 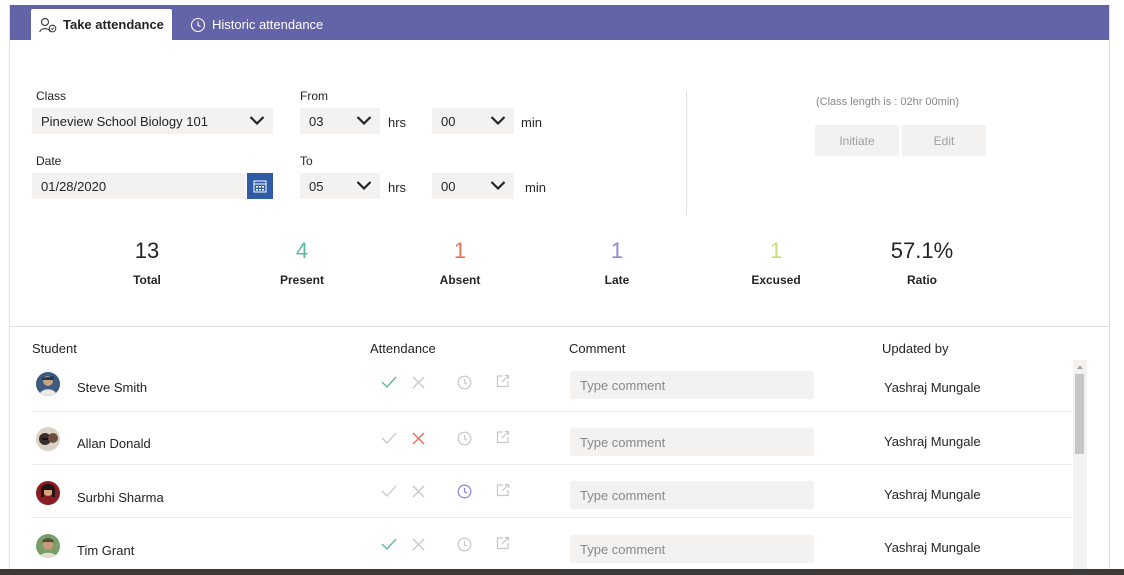 I want to click on bottom-bar, so click(x=562, y=572).